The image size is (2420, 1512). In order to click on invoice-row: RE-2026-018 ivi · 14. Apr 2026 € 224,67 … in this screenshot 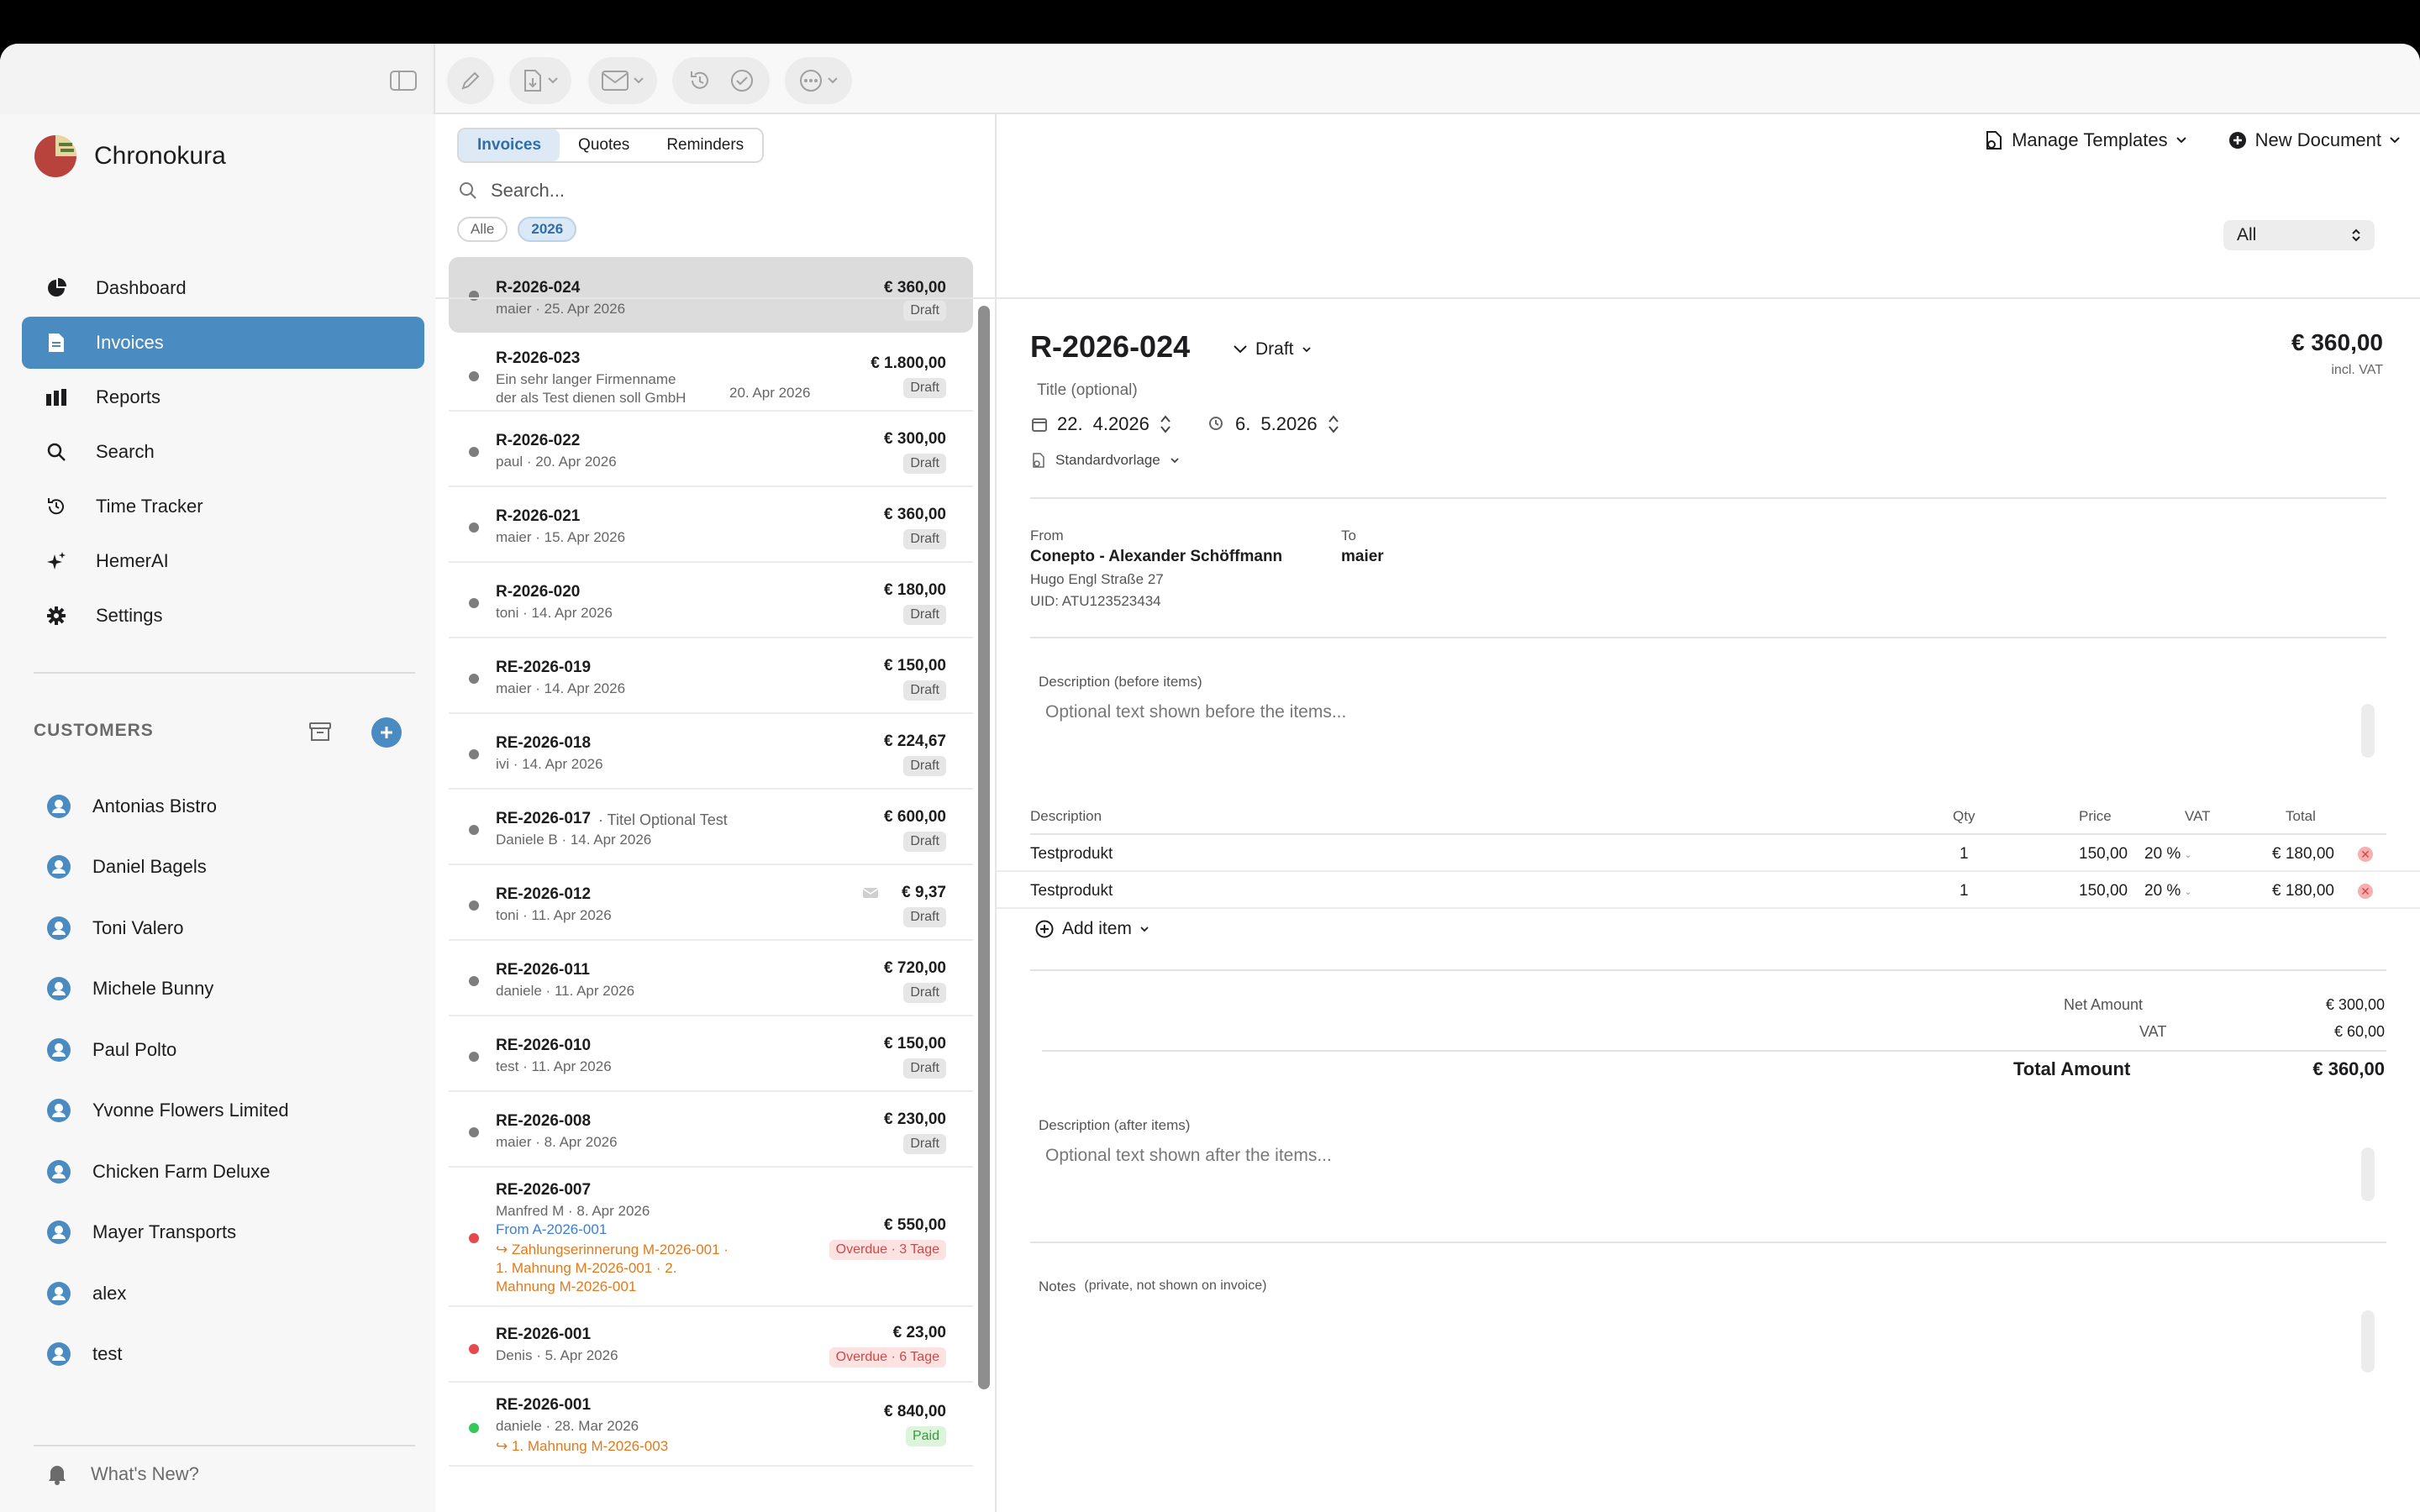, I will do `click(711, 752)`.